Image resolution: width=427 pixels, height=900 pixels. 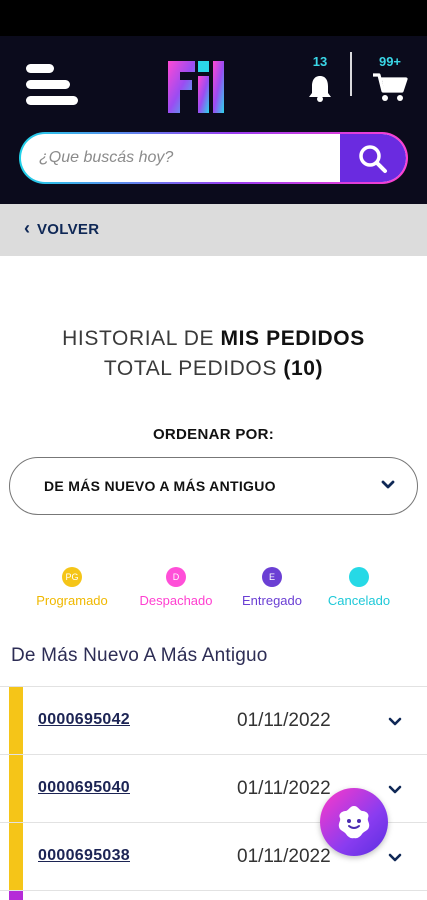 I want to click on fil-logo, so click(x=197, y=87).